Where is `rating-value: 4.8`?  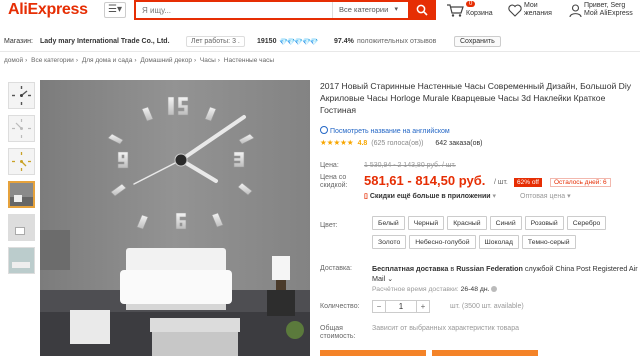 rating-value: 4.8 is located at coordinates (363, 143).